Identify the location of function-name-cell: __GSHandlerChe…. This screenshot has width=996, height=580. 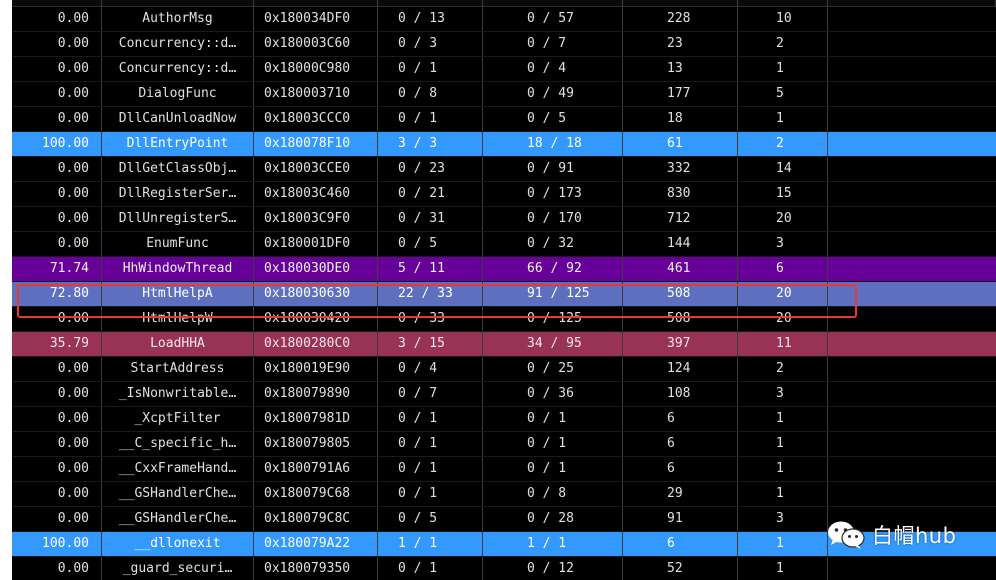
(178, 494).